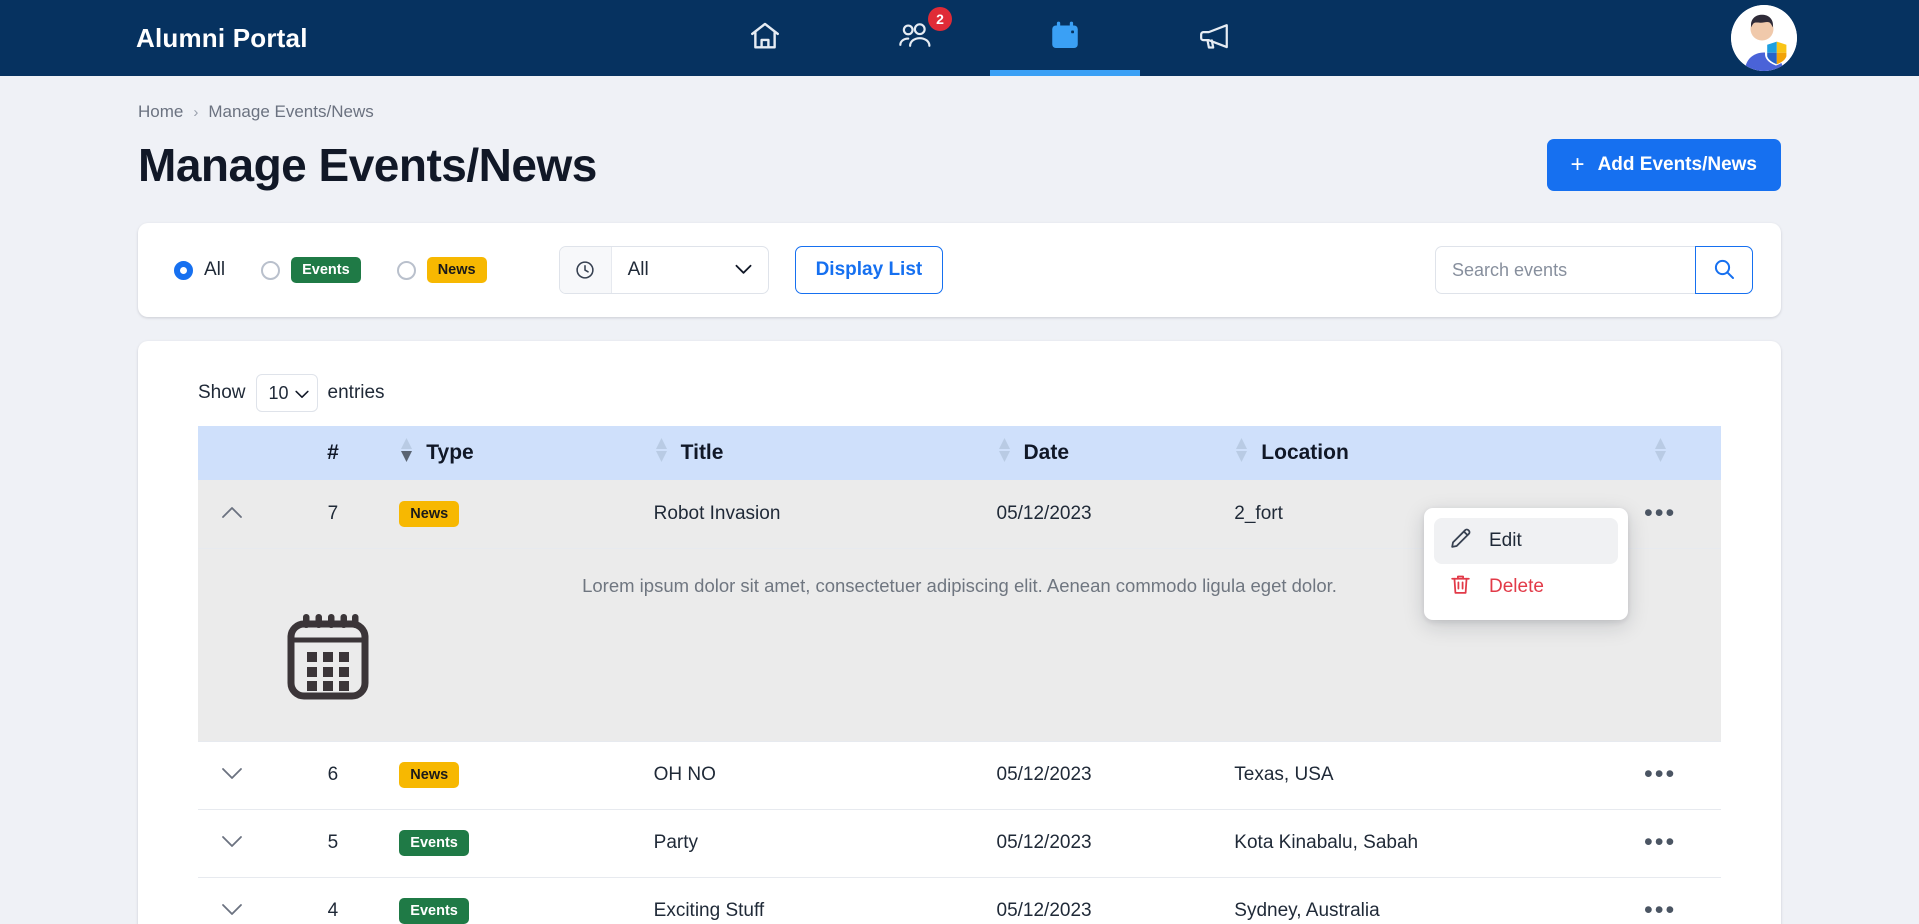 Image resolution: width=1919 pixels, height=924 pixels. Describe the element at coordinates (367, 165) in the screenshot. I see `page-title: Manage Events/News` at that location.